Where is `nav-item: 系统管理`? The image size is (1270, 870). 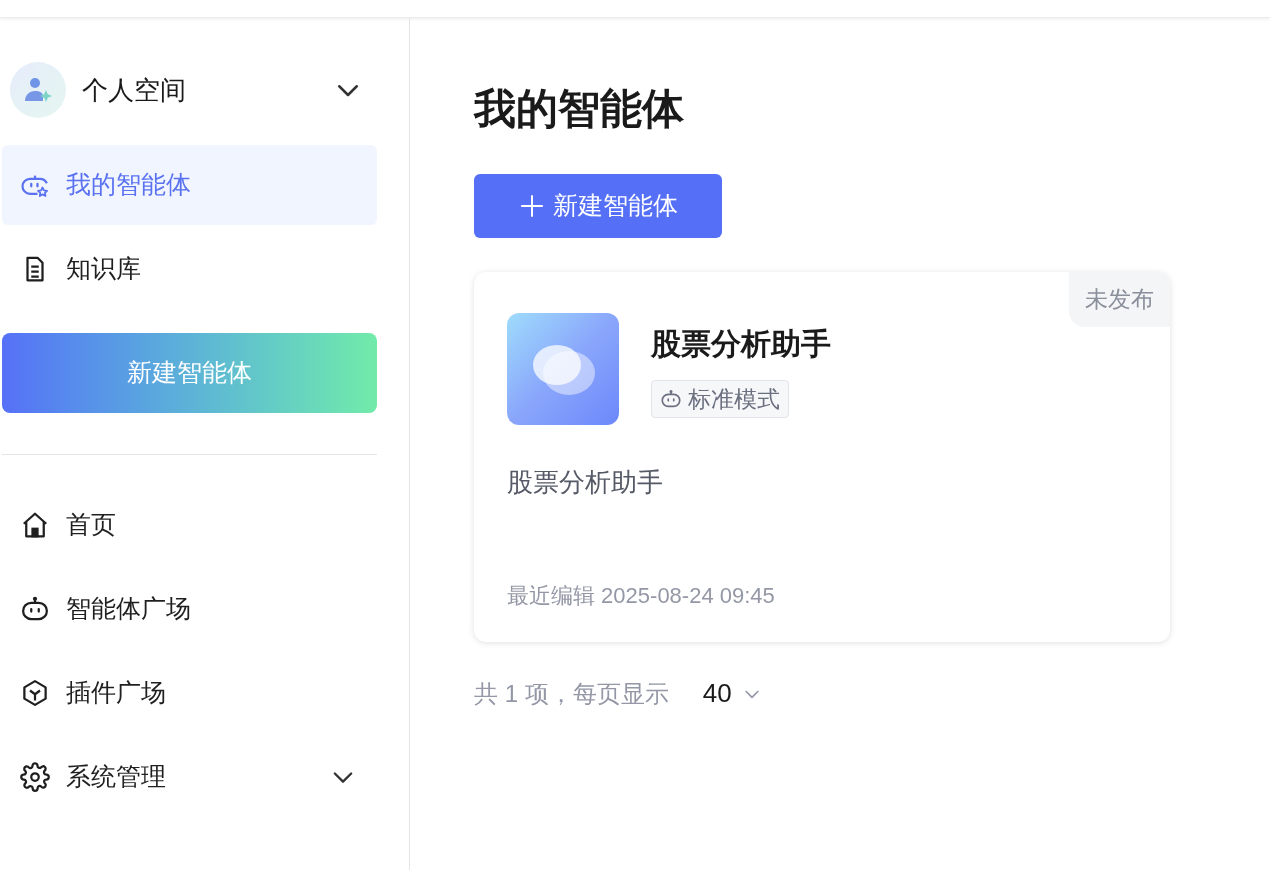
nav-item: 系统管理 is located at coordinates (189, 777).